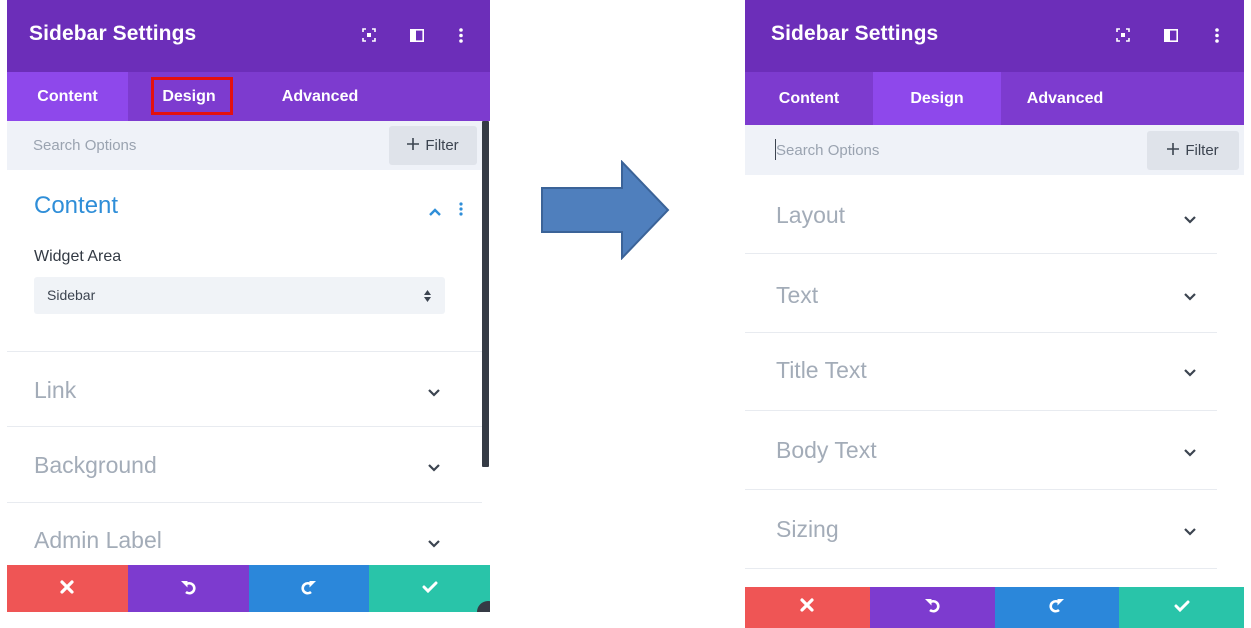 This screenshot has width=1251, height=628. Describe the element at coordinates (244, 465) in the screenshot. I see `section-background: Background` at that location.